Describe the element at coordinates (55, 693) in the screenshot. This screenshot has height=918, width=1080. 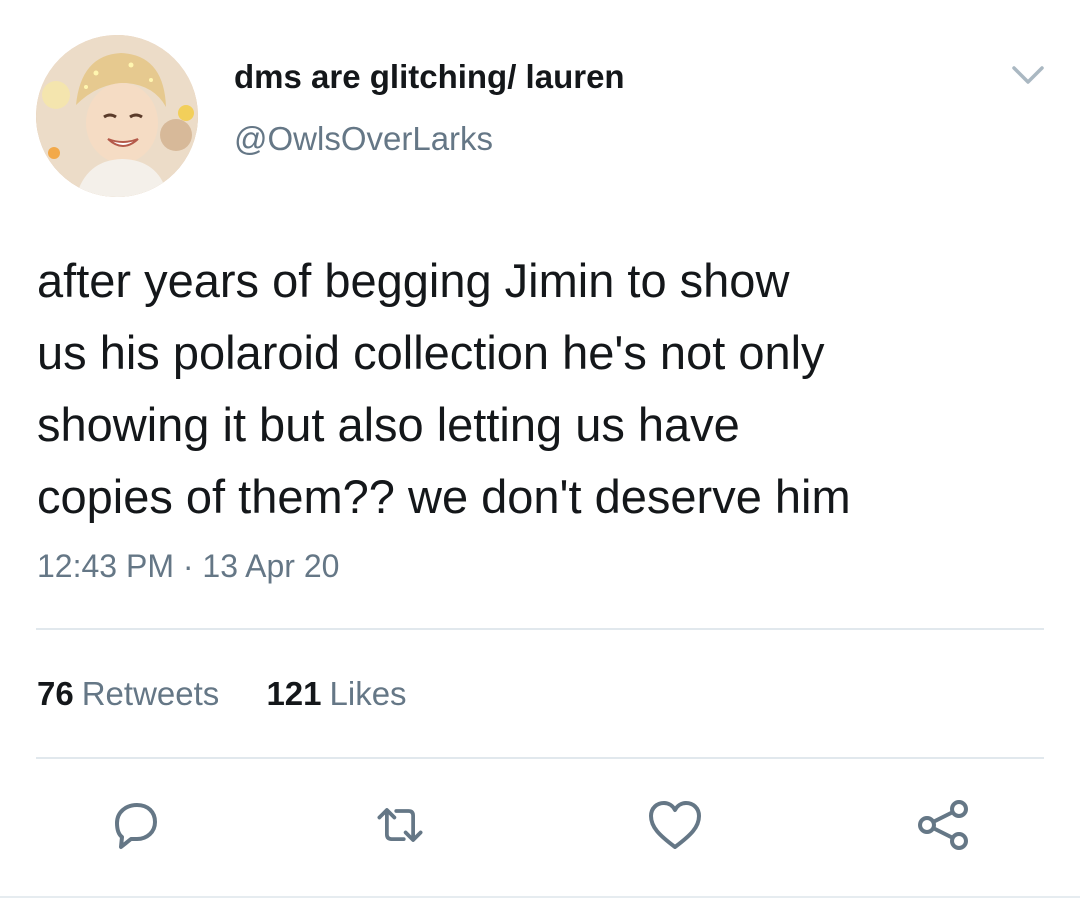
I see `retweets-count: 76` at that location.